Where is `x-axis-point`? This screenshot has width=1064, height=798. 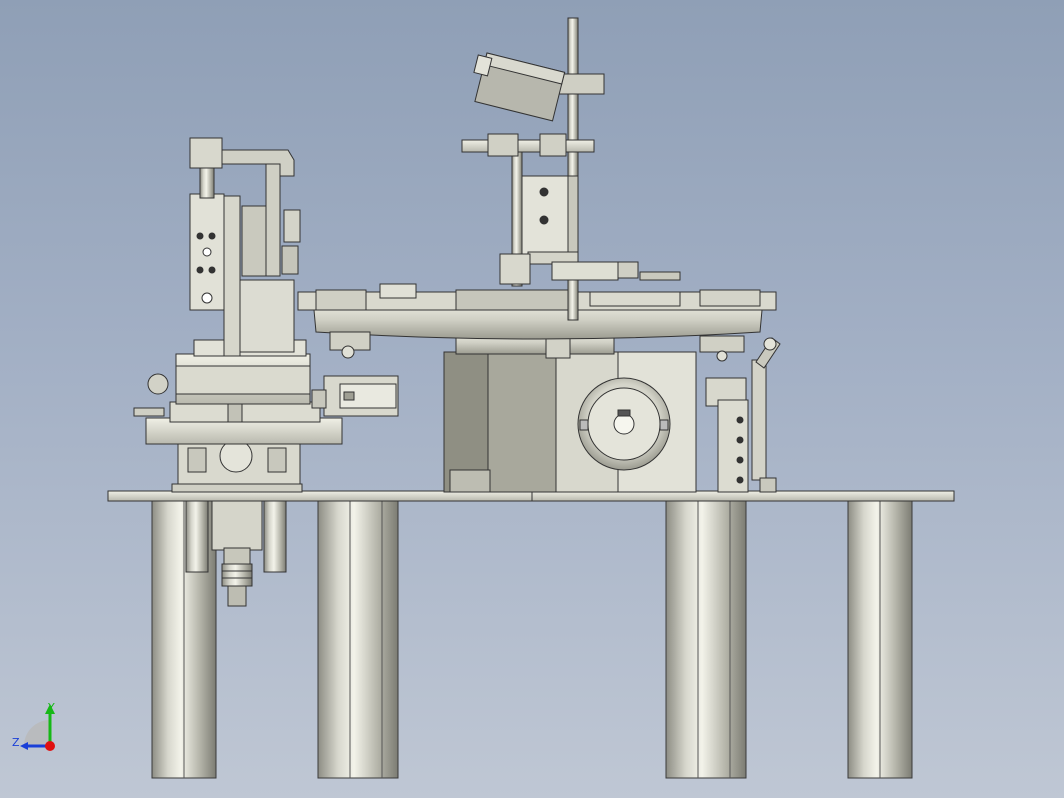 x-axis-point is located at coordinates (50, 746).